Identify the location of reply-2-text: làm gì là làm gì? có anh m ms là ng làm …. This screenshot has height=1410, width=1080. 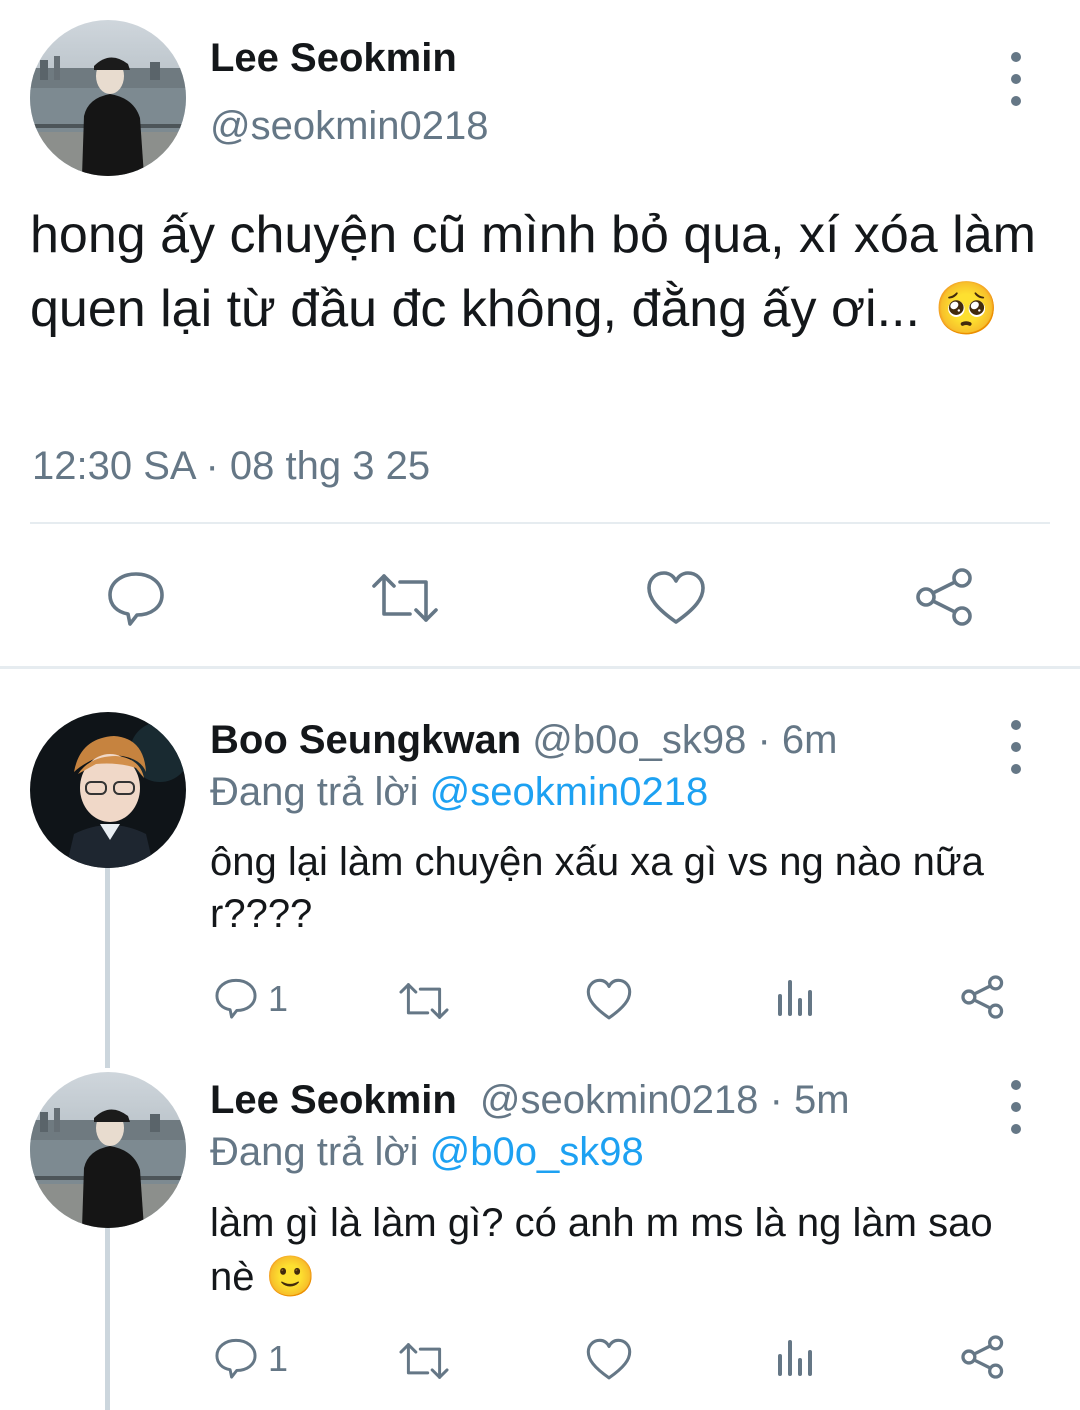
(605, 1250).